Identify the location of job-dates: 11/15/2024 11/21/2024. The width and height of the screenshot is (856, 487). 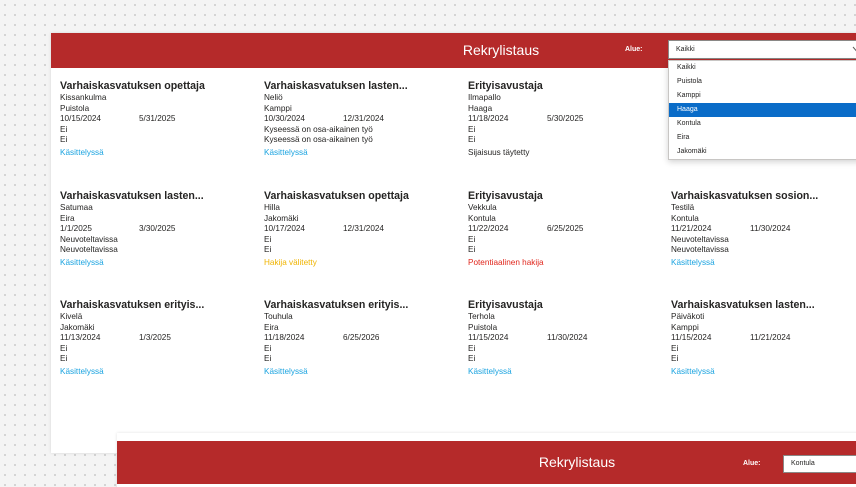
(763, 338).